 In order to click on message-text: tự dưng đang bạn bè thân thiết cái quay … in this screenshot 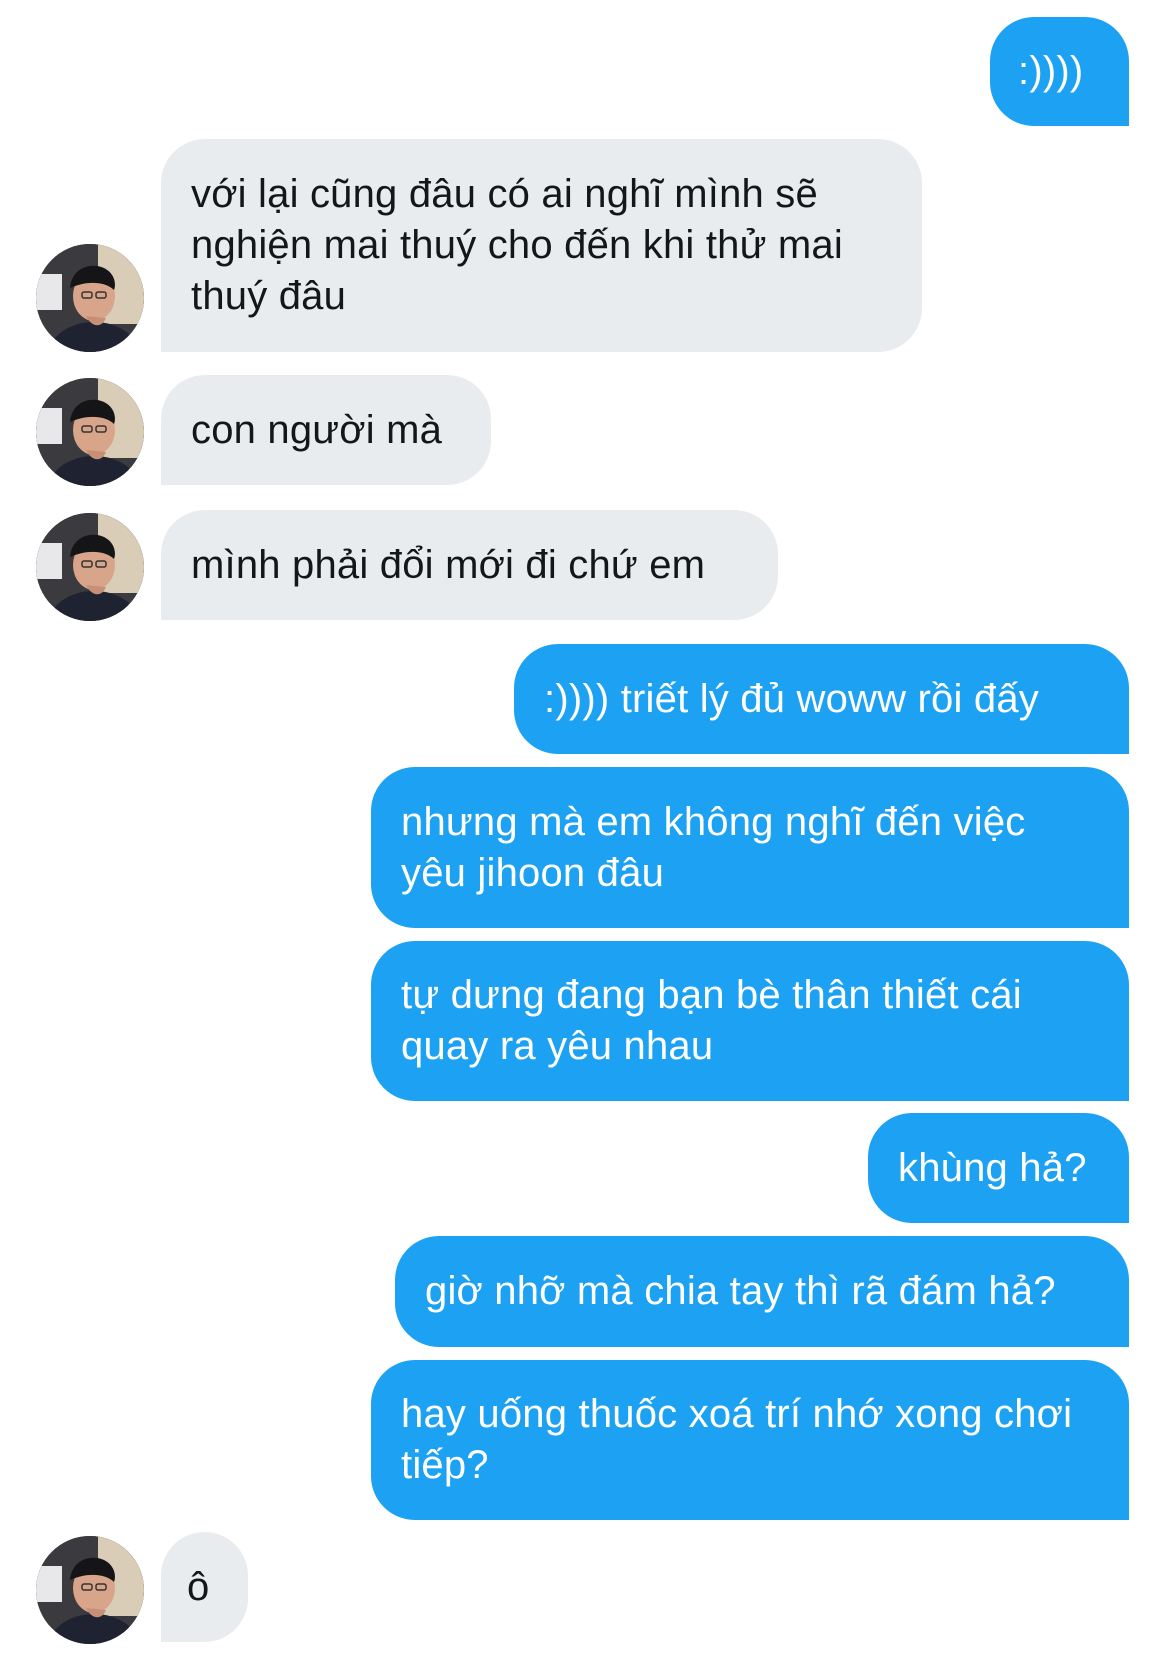, I will do `click(711, 1020)`.